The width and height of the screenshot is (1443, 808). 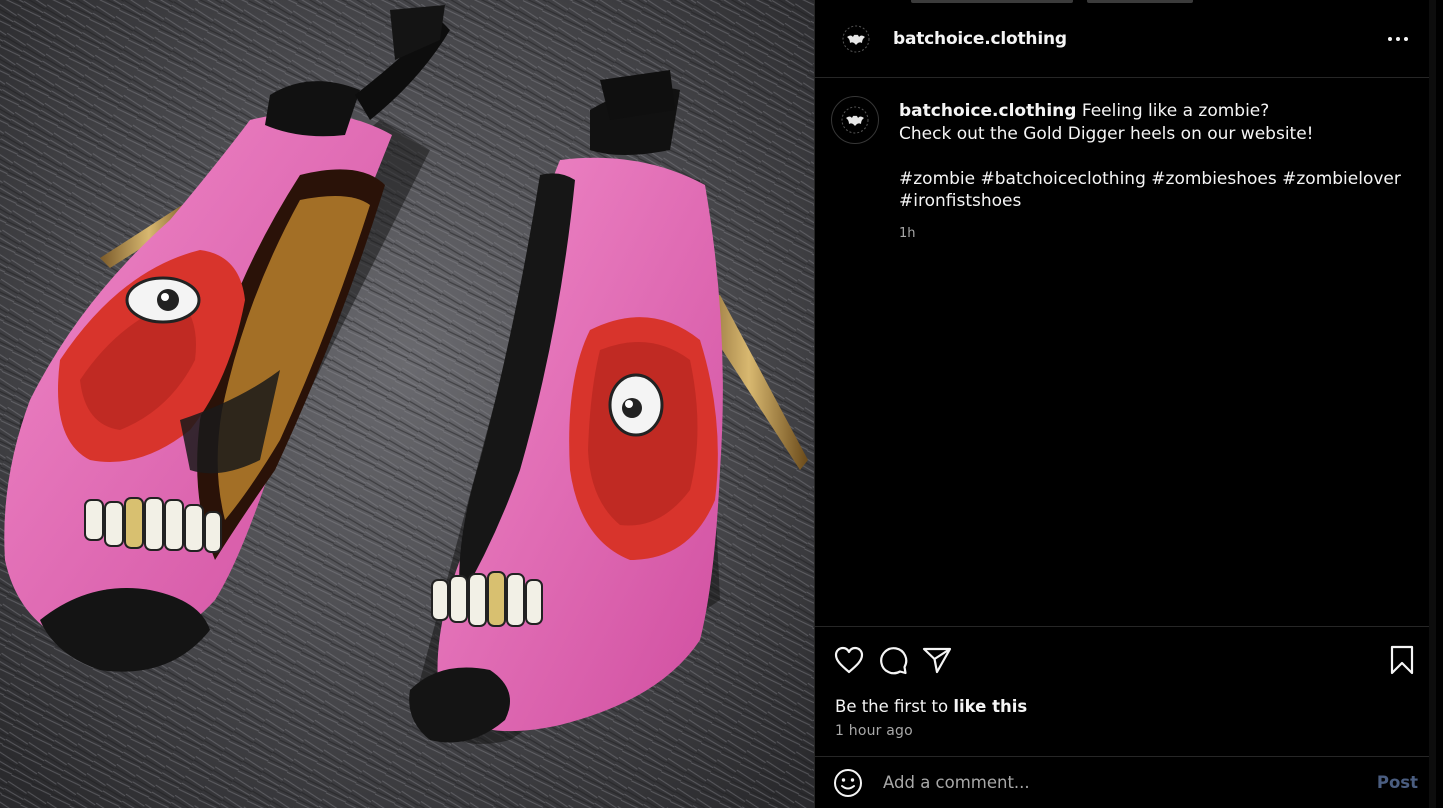 What do you see at coordinates (1432, 404) in the screenshot?
I see `scrollbar-track` at bounding box center [1432, 404].